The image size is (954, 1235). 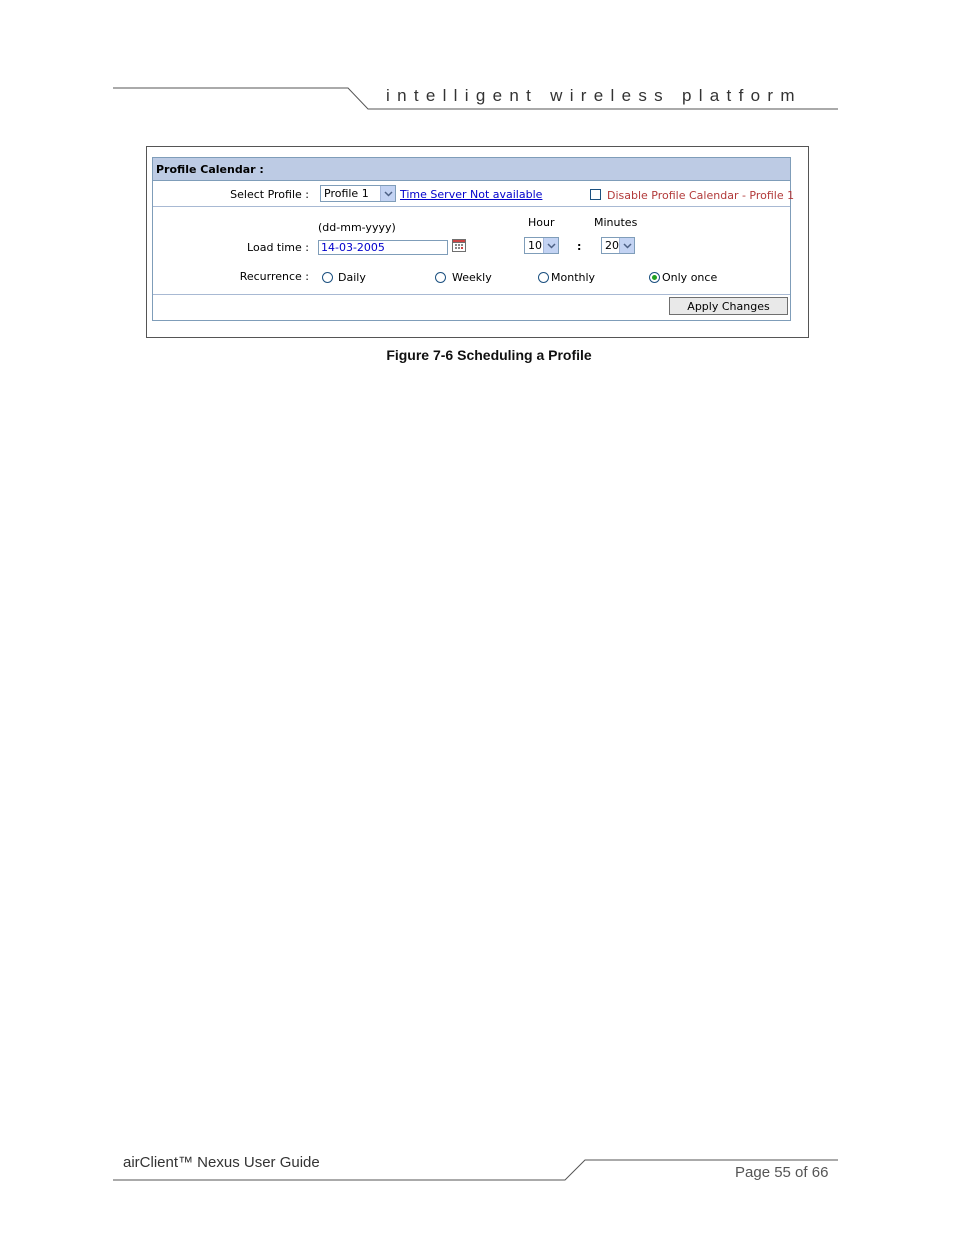 What do you see at coordinates (471, 169) in the screenshot?
I see `panel-title: Profile Calendar :` at bounding box center [471, 169].